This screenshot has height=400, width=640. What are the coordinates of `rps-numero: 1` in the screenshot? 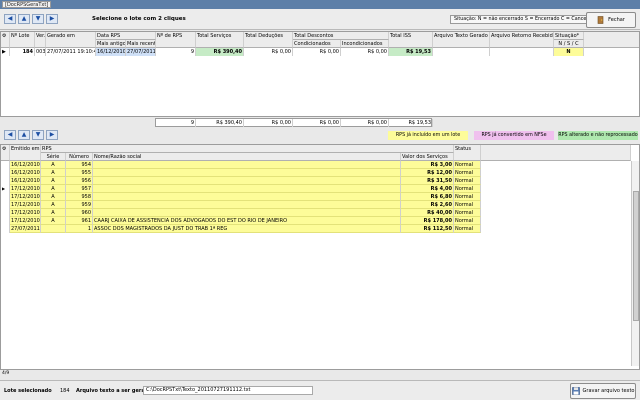 It's located at (79, 229).